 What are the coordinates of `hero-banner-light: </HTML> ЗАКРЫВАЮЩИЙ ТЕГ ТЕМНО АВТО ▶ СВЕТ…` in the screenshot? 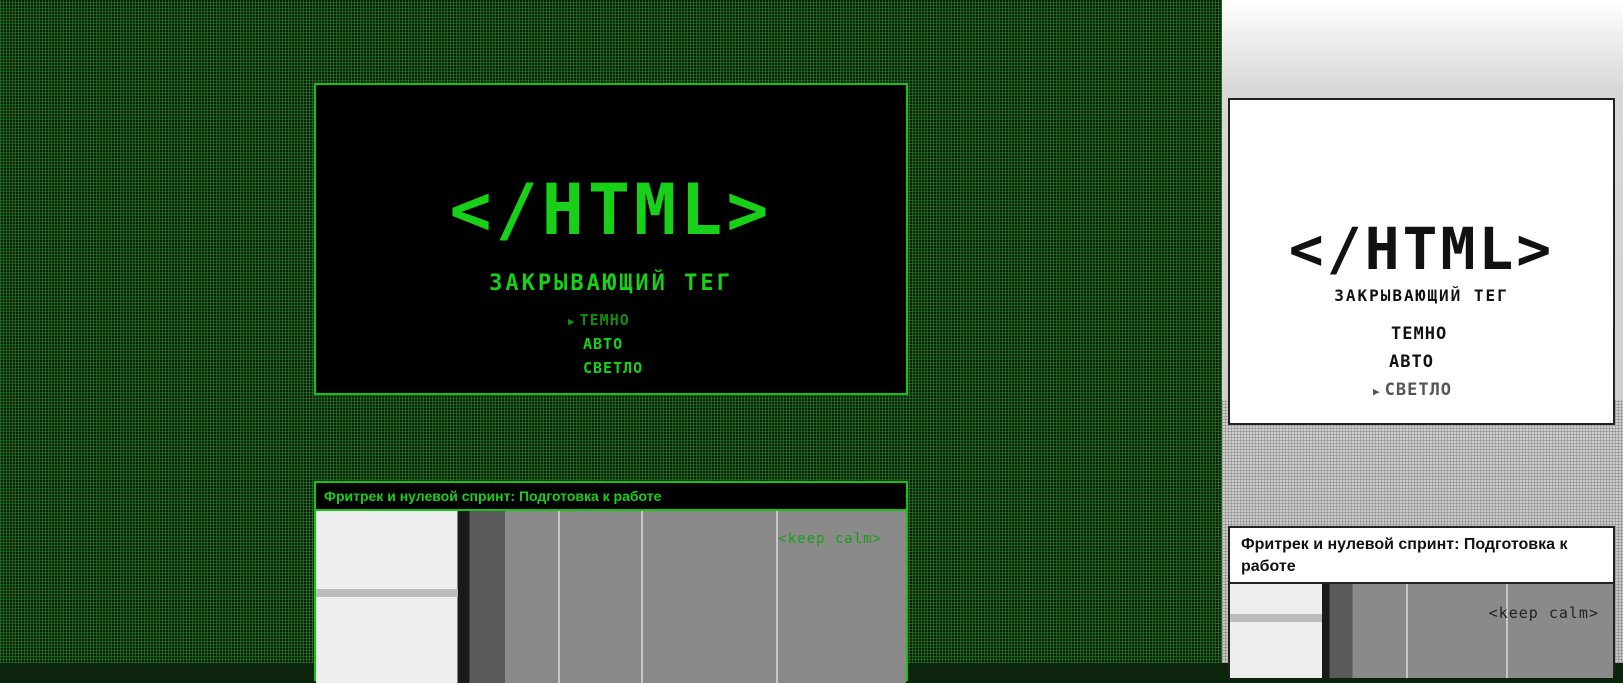 It's located at (1421, 261).